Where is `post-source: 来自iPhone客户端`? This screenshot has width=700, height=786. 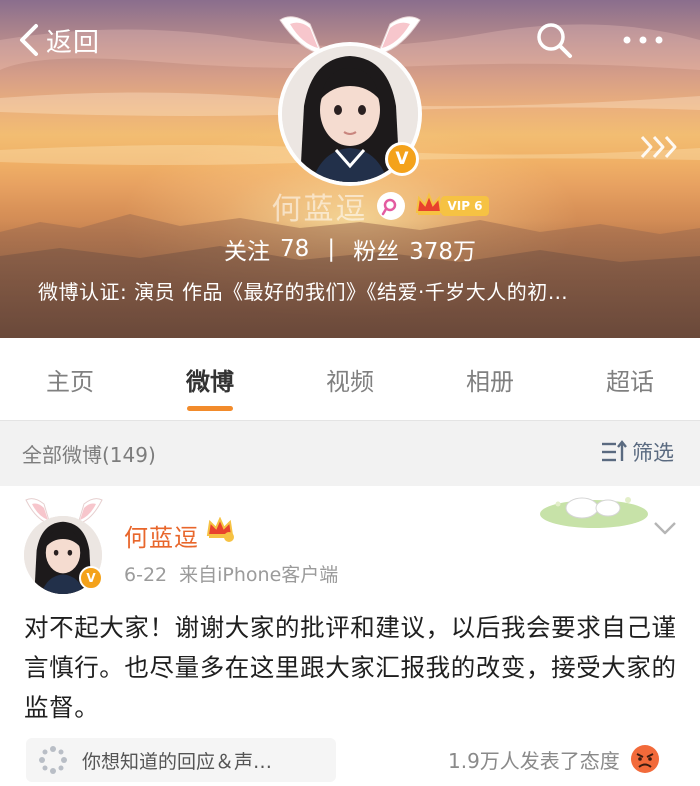 post-source: 来自iPhone客户端 is located at coordinates (259, 575).